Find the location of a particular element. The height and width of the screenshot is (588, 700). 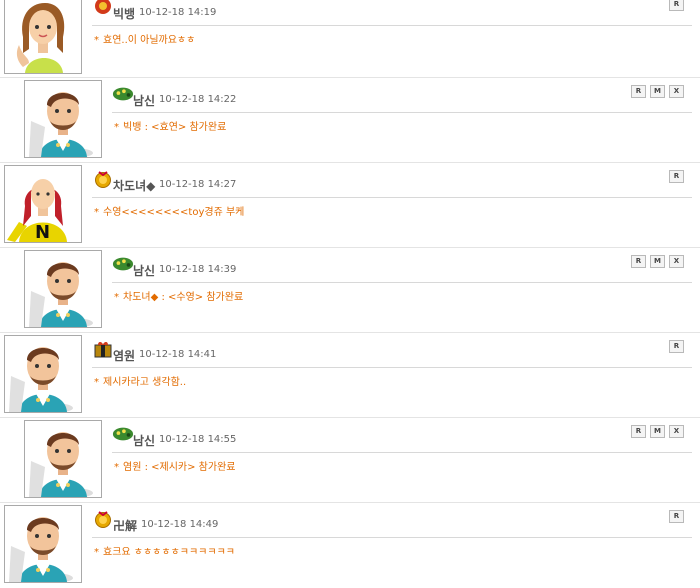

comment-text: * 효크요 ㅎㅎㅎㅎㅎㅋㅋㅋㅋㅋㅋ is located at coordinates (164, 550).